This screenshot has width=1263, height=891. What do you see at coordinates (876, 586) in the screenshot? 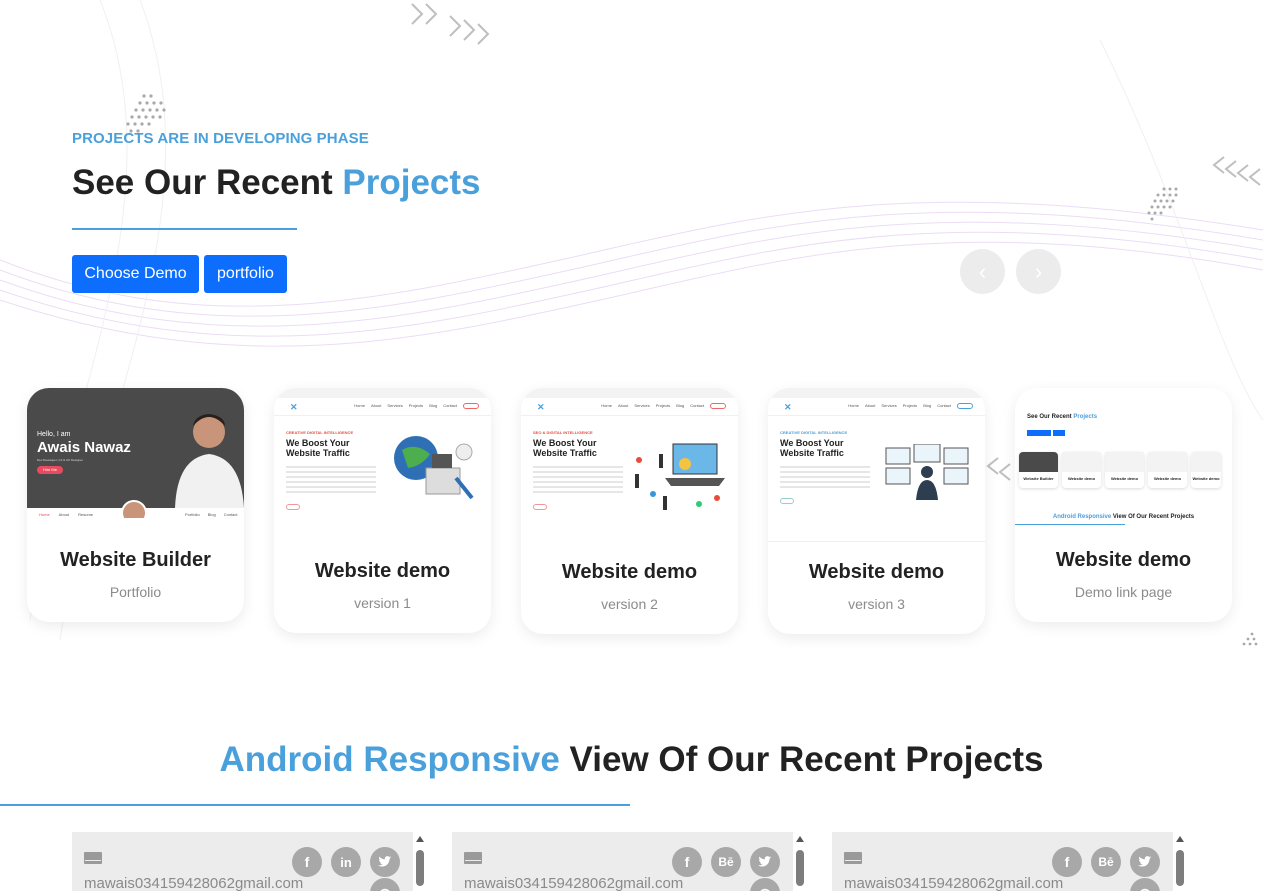
I see `project-caption: Website demo version 3` at bounding box center [876, 586].